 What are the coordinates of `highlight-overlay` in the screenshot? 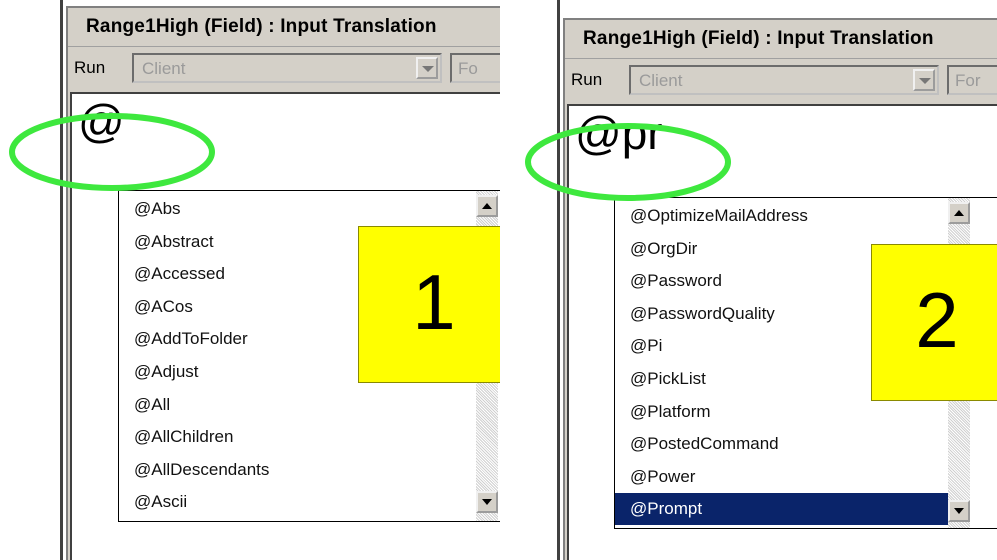 It's located at (370, 157).